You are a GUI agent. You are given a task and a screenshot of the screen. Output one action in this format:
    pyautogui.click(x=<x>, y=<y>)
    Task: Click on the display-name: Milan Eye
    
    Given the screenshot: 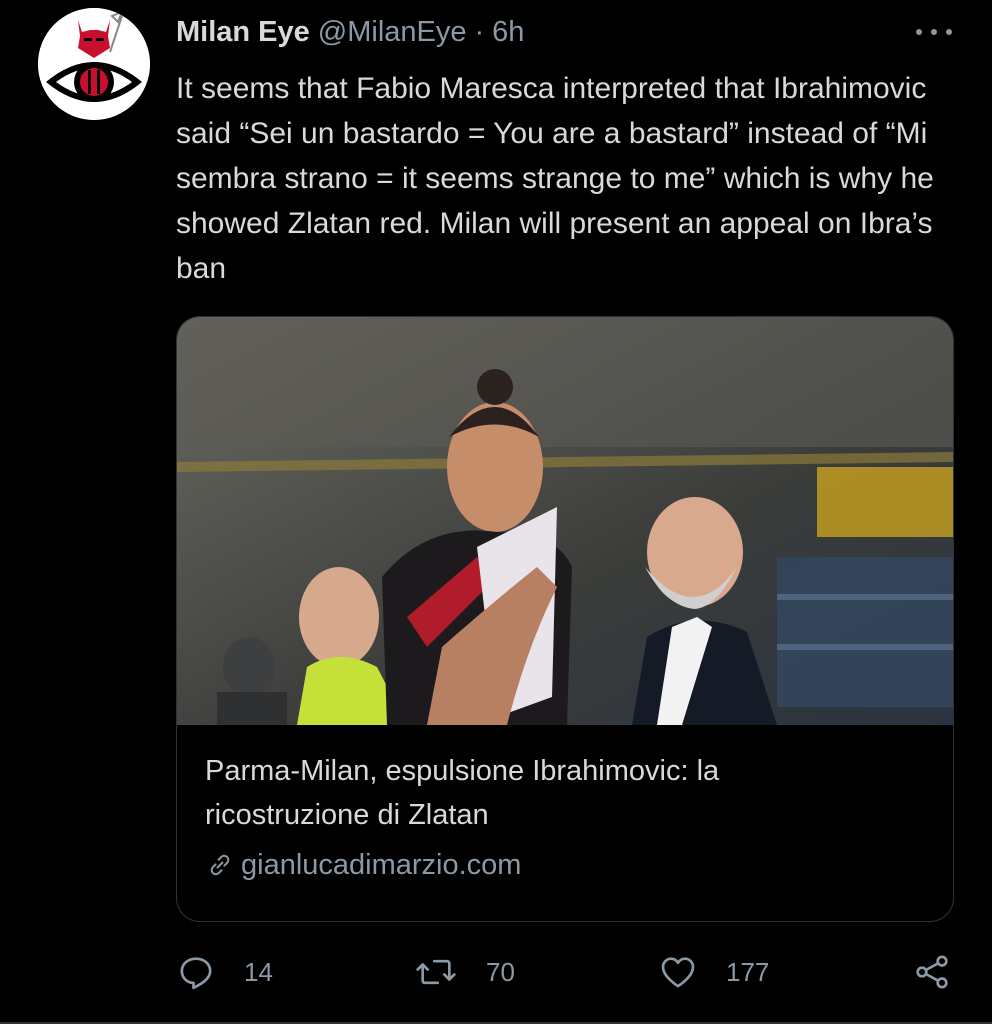 What is the action you would take?
    pyautogui.click(x=243, y=32)
    